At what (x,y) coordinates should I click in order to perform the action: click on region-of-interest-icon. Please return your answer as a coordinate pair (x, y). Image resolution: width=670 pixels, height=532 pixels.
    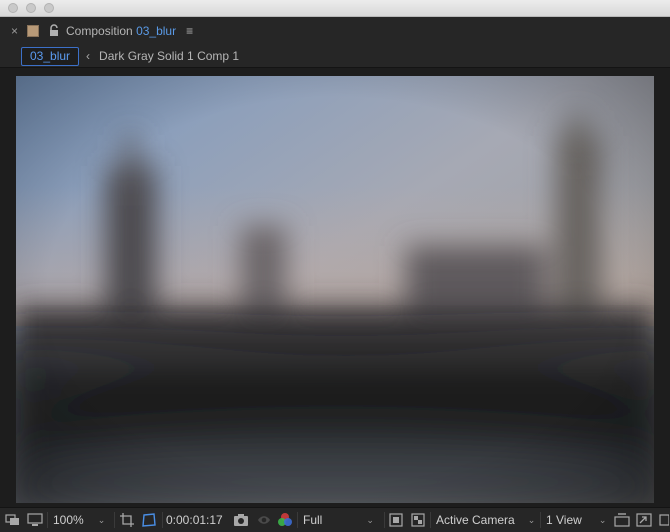
    Looking at the image, I should click on (396, 520).